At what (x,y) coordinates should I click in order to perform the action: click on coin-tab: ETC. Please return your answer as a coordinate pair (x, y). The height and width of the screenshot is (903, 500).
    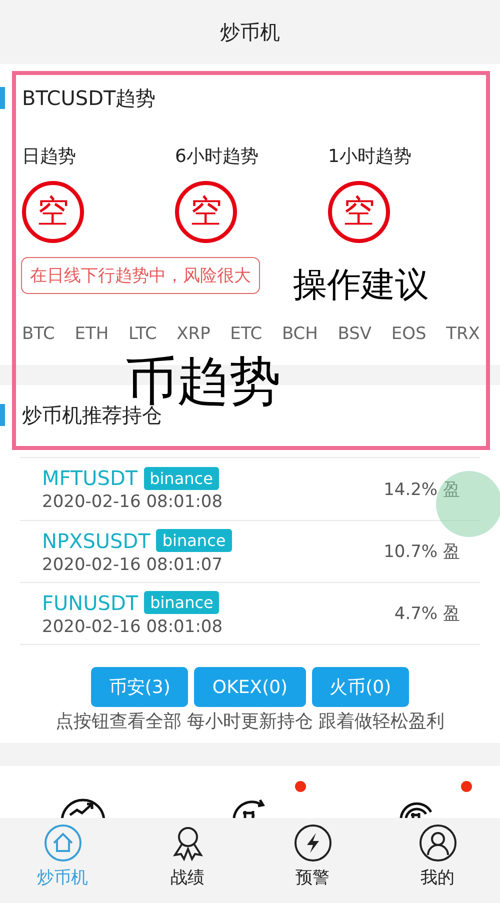
    Looking at the image, I should click on (246, 334).